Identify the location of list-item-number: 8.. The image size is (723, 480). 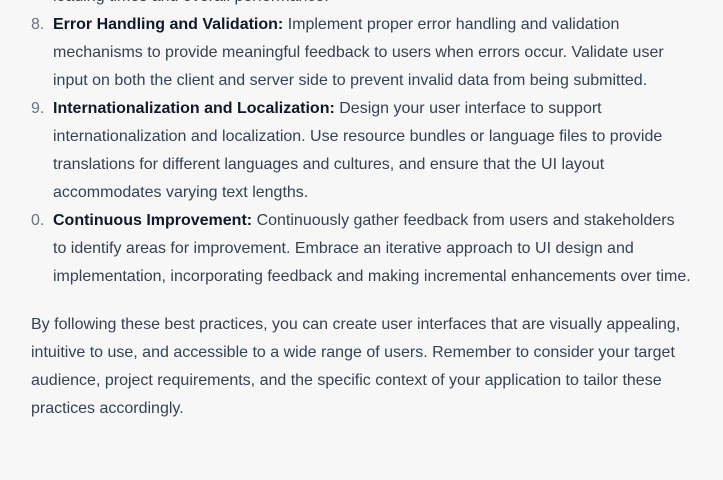
(38, 24).